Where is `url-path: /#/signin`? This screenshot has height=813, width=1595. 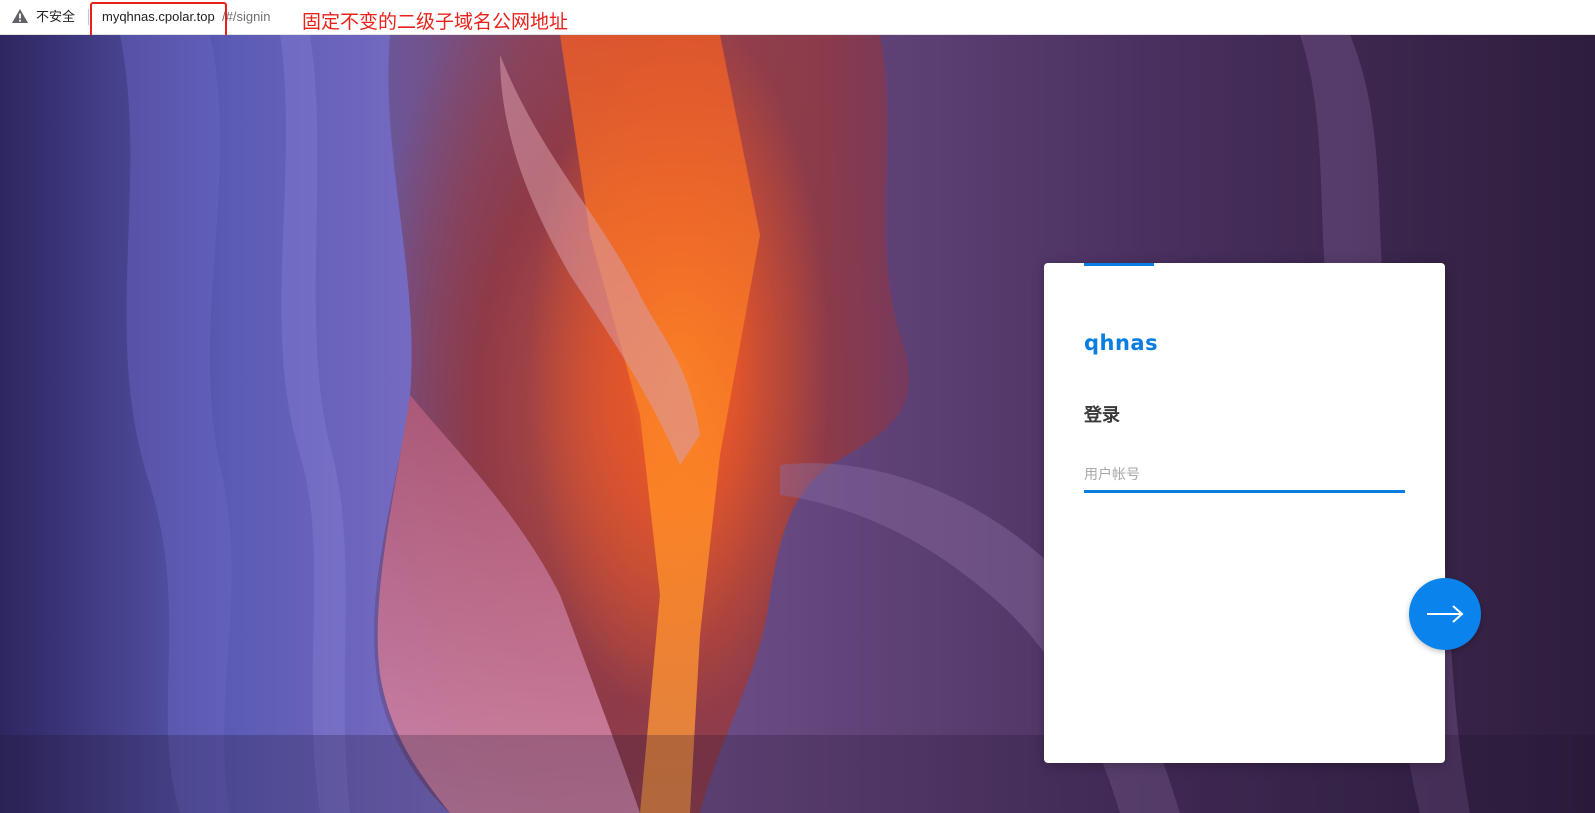 url-path: /#/signin is located at coordinates (246, 17).